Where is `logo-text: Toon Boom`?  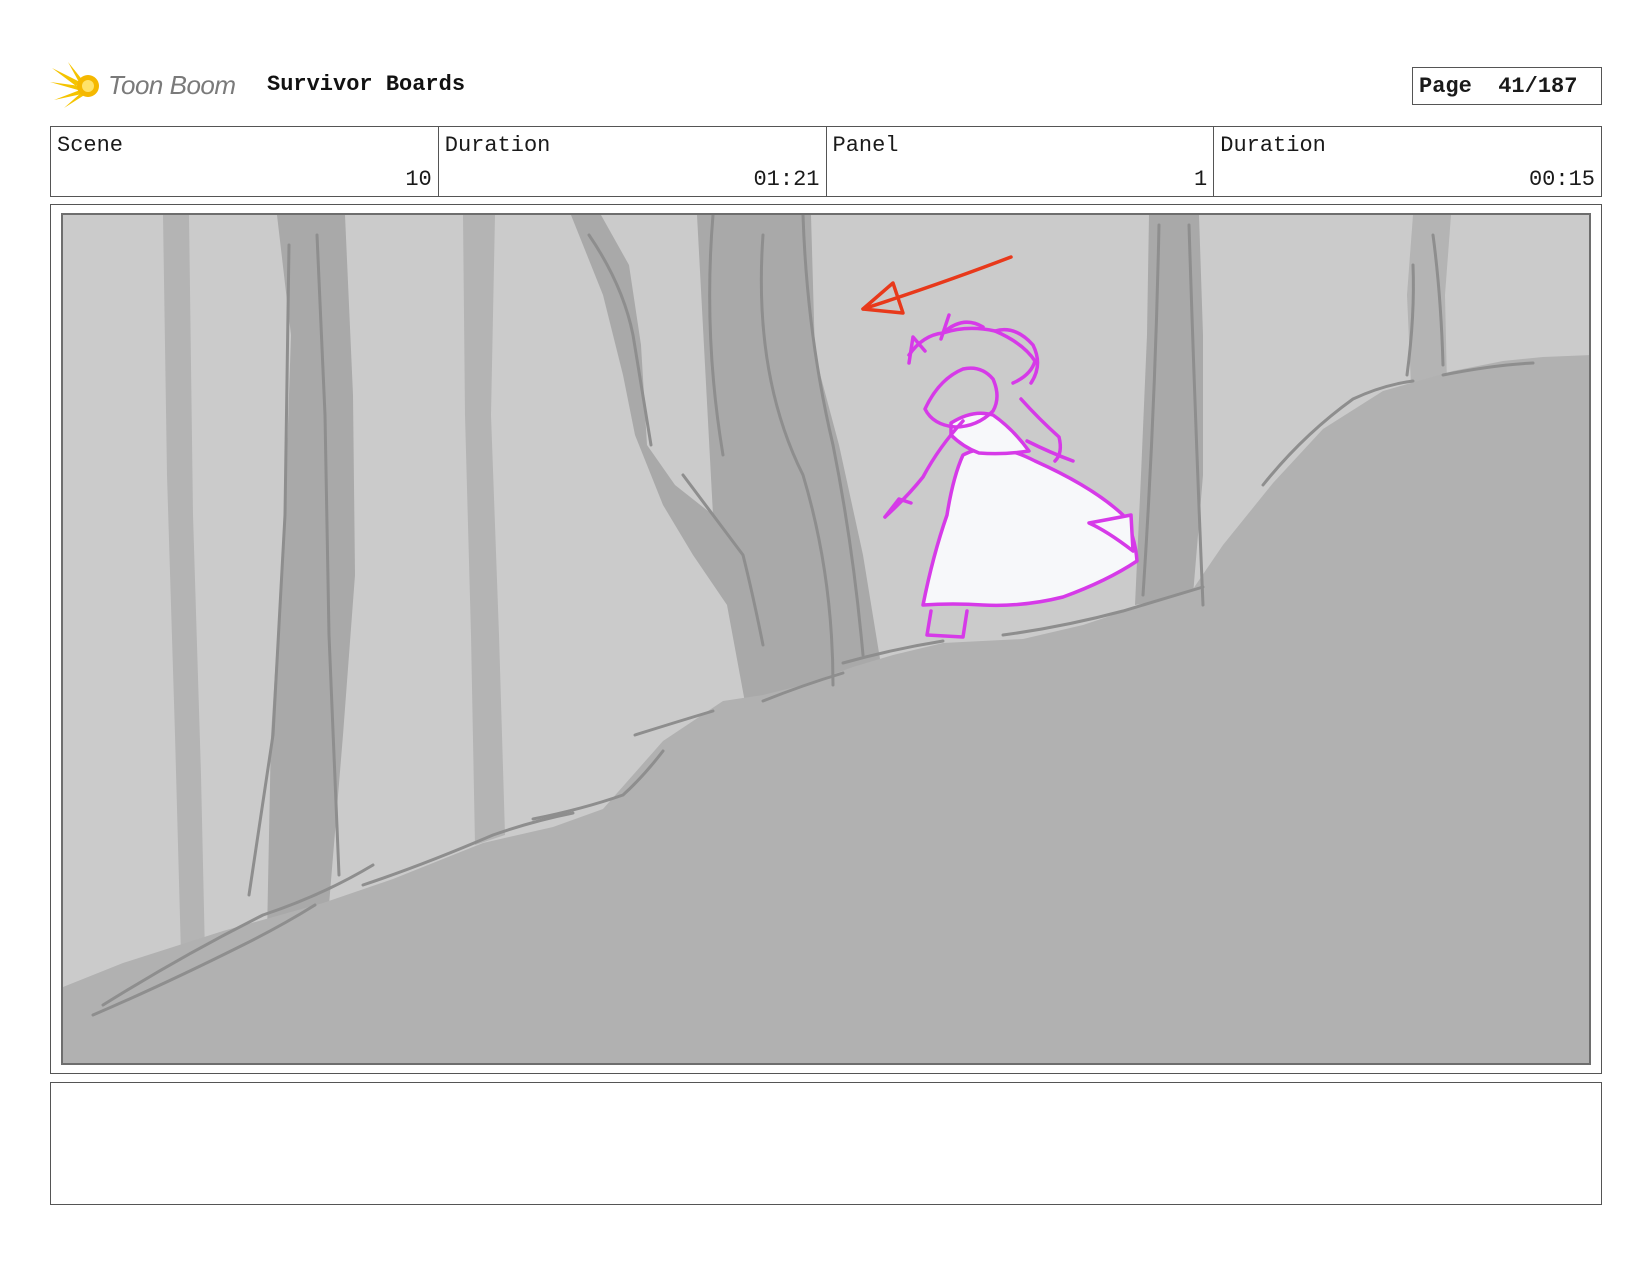 logo-text: Toon Boom is located at coordinates (172, 84).